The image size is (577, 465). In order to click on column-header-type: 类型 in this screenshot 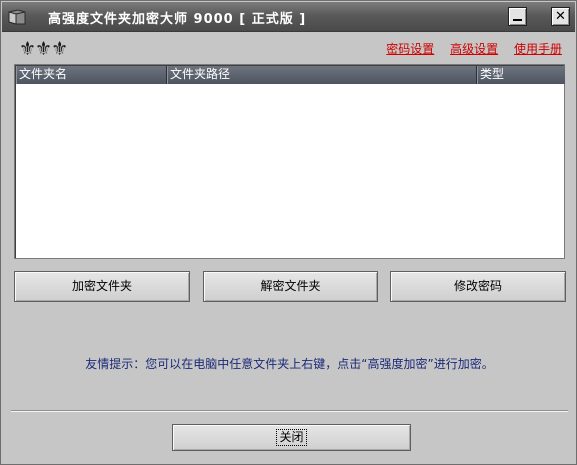, I will do `click(521, 75)`.